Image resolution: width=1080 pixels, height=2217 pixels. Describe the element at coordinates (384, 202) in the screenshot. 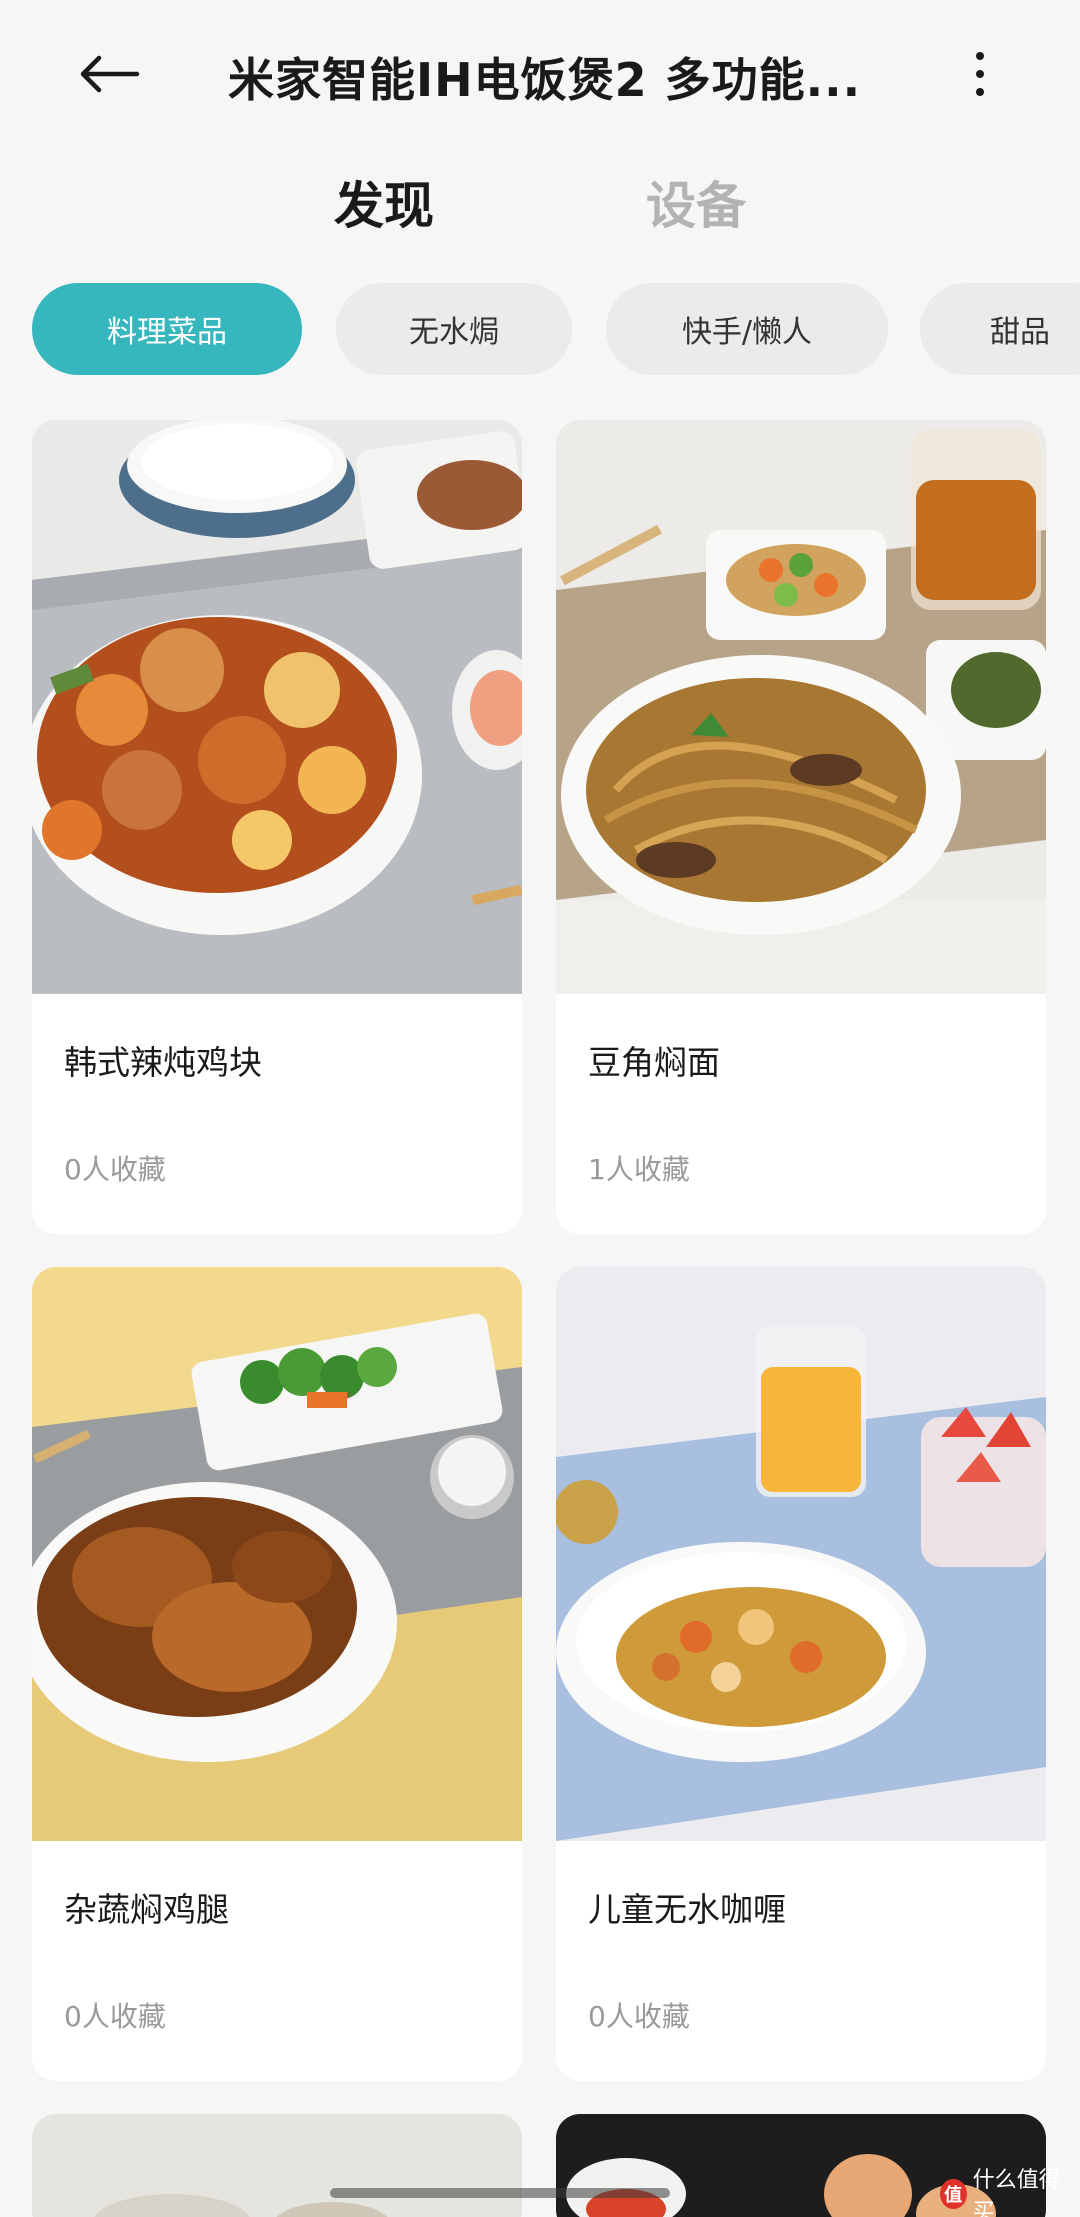

I see `tab-discover: 发现` at that location.